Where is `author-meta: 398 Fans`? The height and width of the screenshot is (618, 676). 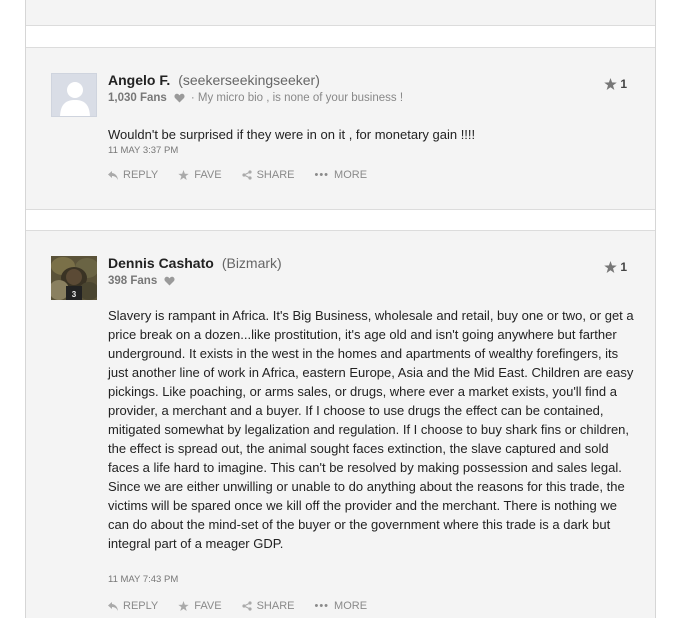 author-meta: 398 Fans is located at coordinates (141, 281).